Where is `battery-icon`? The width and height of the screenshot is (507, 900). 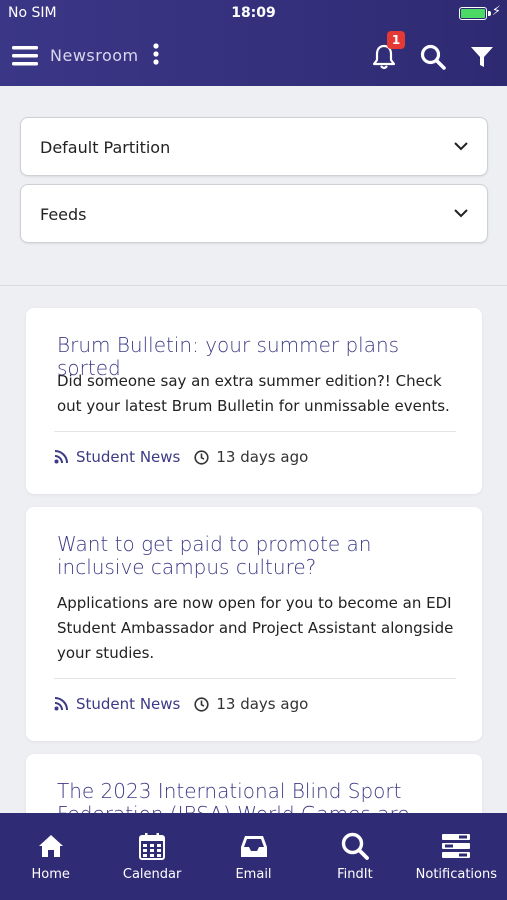
battery-icon is located at coordinates (475, 13).